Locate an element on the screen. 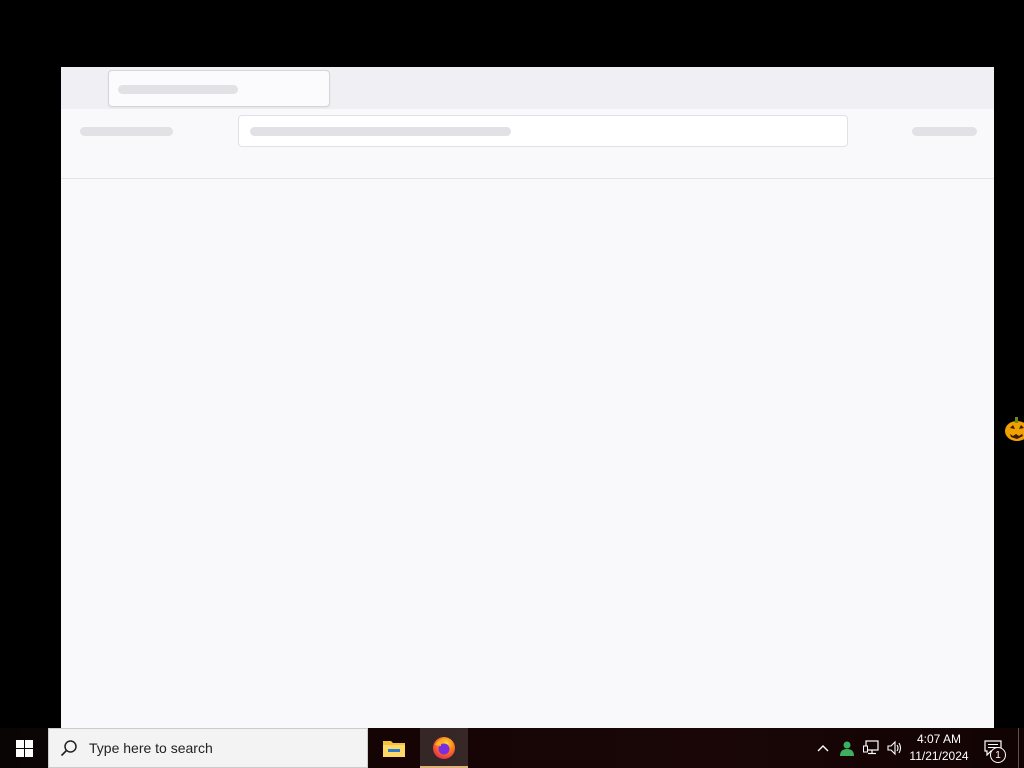  toolbar-right-placeholder is located at coordinates (944, 131).